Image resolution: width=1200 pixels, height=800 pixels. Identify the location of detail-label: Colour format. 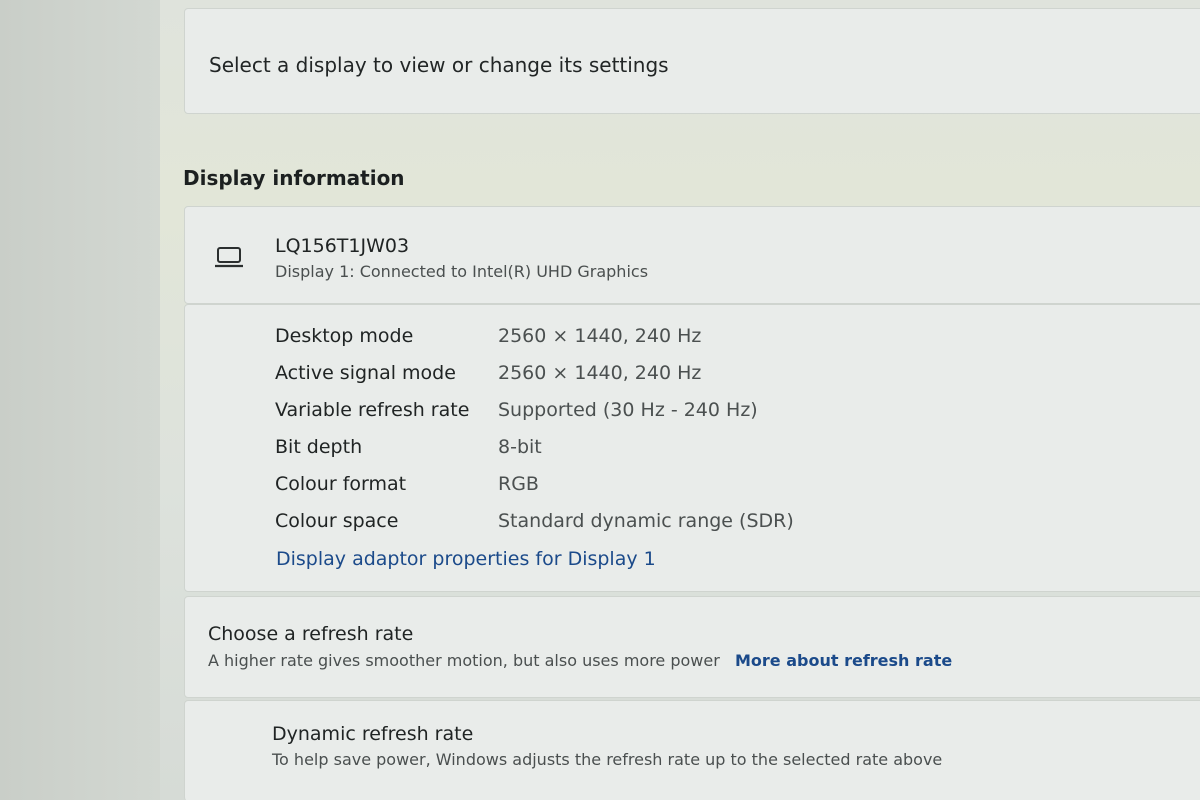
(341, 484).